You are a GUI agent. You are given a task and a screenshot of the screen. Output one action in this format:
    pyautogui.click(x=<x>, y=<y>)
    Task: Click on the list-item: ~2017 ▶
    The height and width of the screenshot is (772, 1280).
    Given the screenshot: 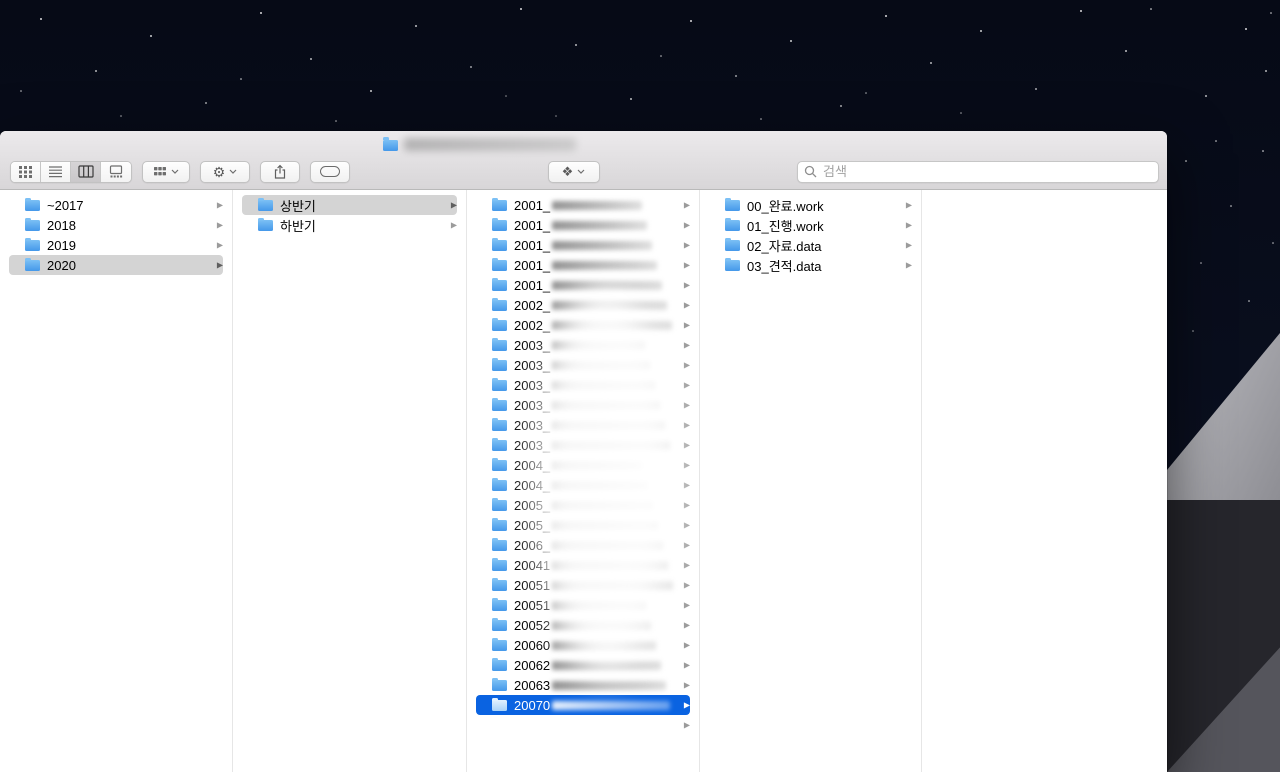 What is the action you would take?
    pyautogui.click(x=116, y=205)
    